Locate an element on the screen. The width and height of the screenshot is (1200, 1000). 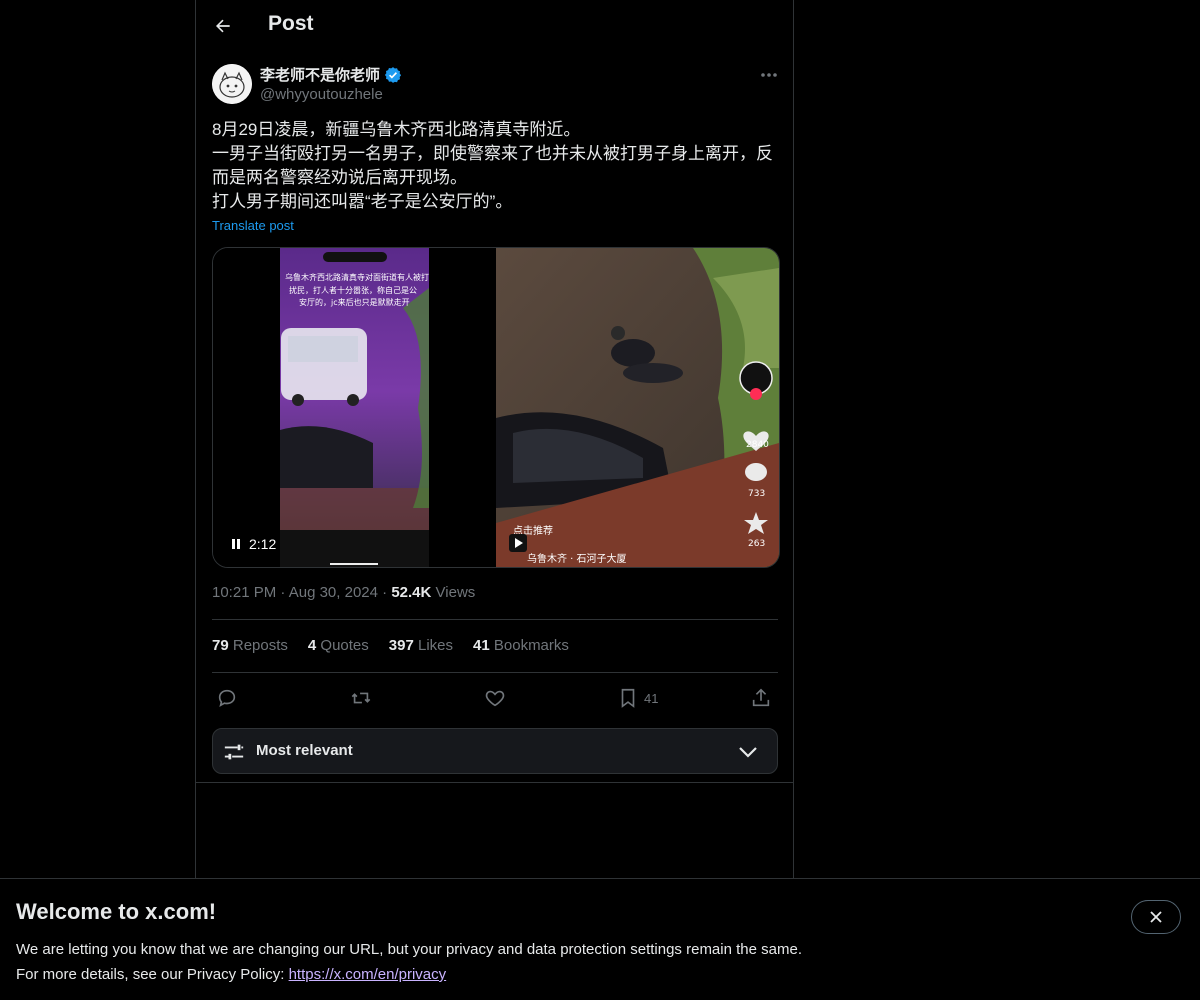
reposts-label: Reposts is located at coordinates (260, 645).